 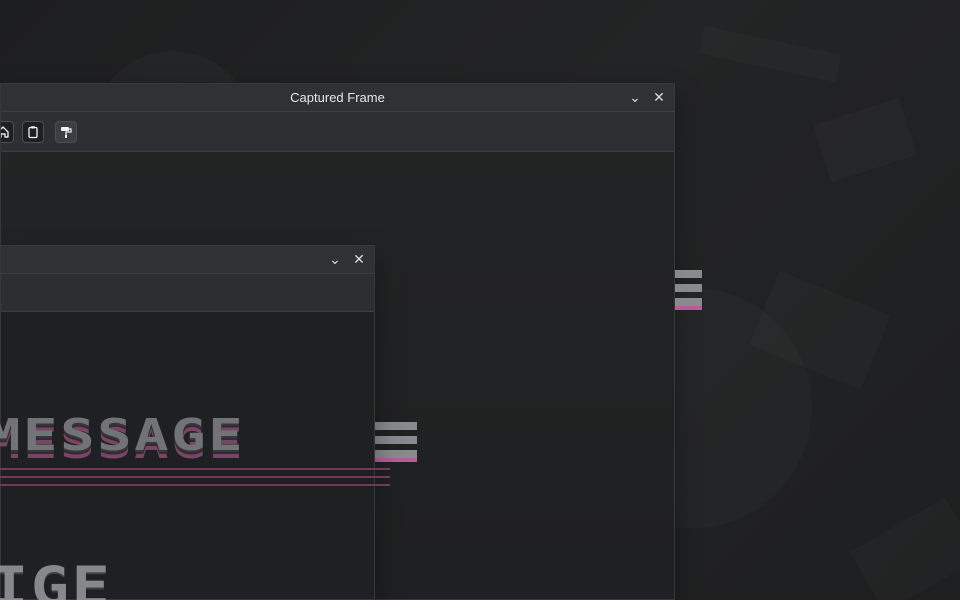 I want to click on home-button, so click(x=7, y=132).